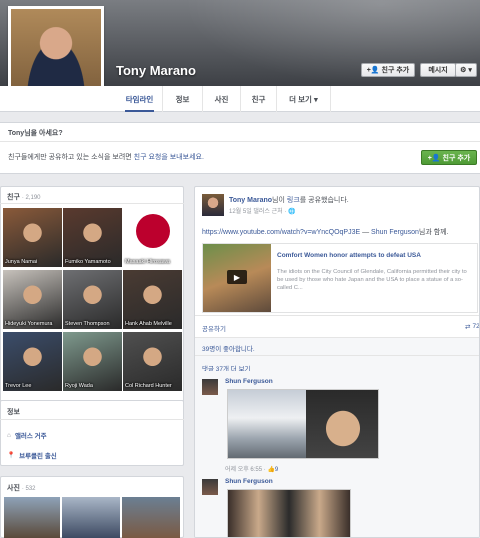 This screenshot has width=480, height=538. Describe the element at coordinates (276, 470) in the screenshot. I see `comment-like-count: 9` at that location.